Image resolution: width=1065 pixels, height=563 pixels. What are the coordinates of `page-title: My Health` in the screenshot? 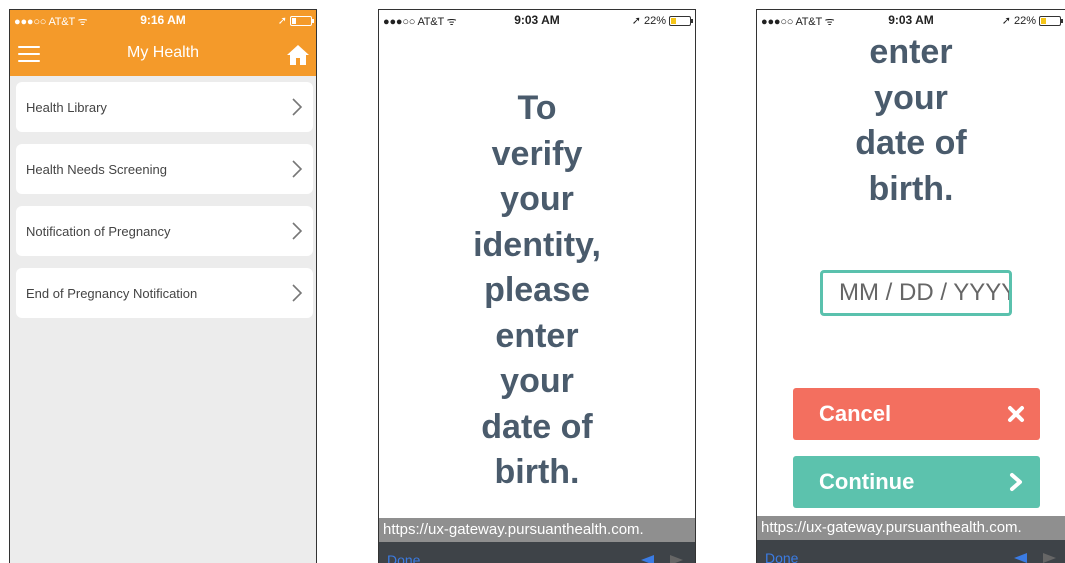 It's located at (163, 52).